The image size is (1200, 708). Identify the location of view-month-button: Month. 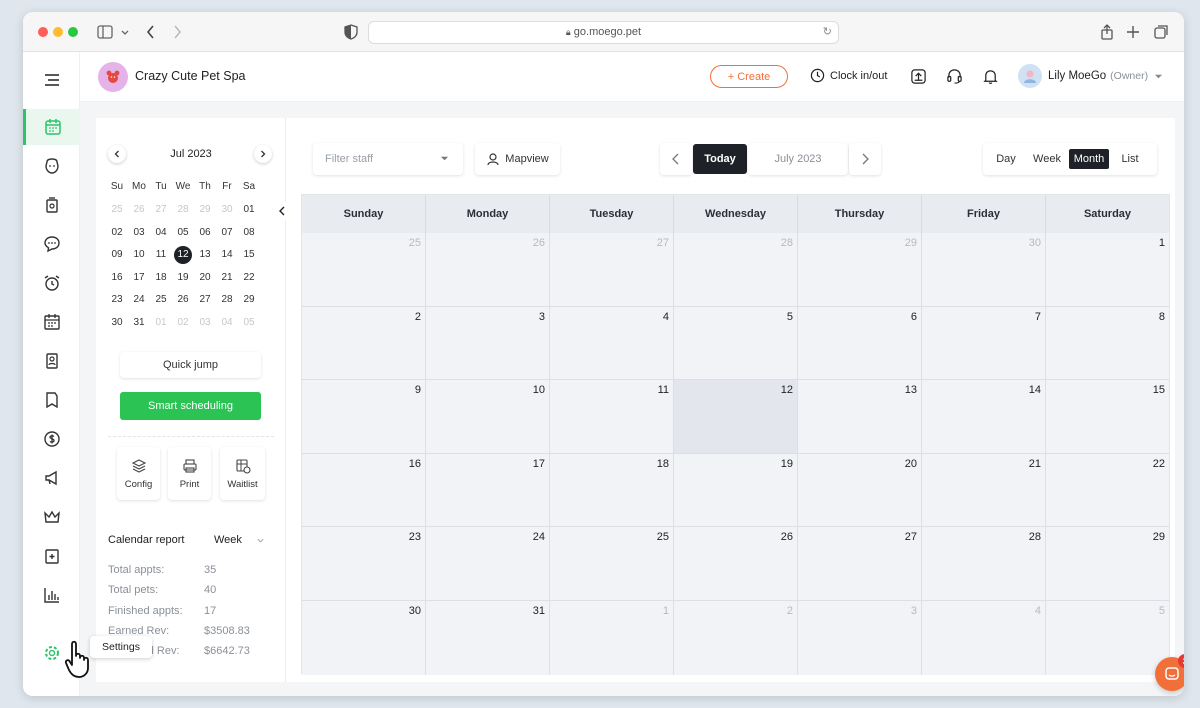
(1089, 159).